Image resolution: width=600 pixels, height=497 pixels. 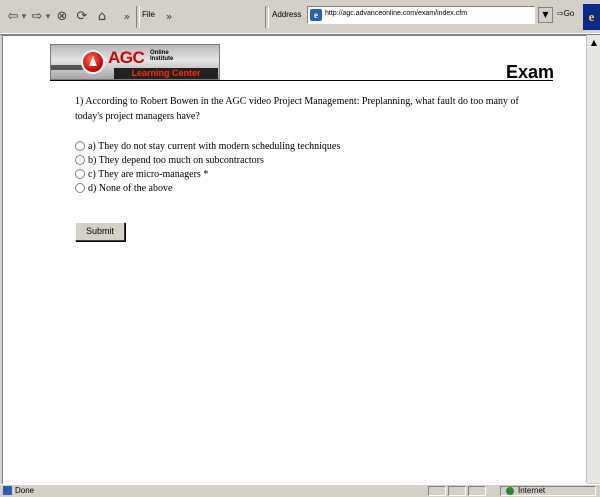 I want to click on agc-logo: AGC Online Institute Learning Center, so click(x=135, y=62).